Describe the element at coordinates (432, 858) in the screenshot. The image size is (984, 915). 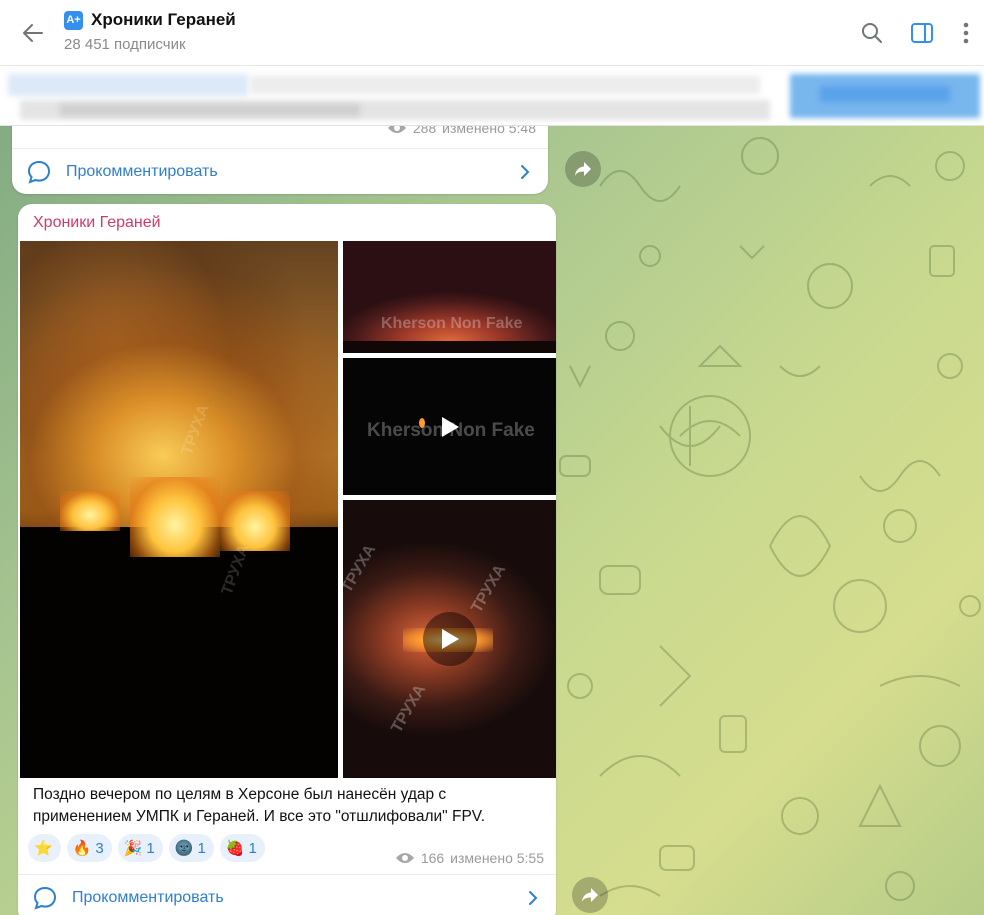
I see `views-count: 166` at that location.